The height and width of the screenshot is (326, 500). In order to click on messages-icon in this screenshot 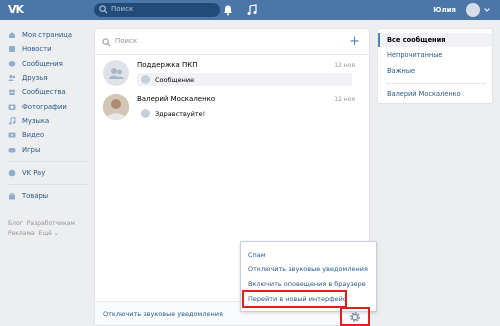, I will do `click(12, 64)`.